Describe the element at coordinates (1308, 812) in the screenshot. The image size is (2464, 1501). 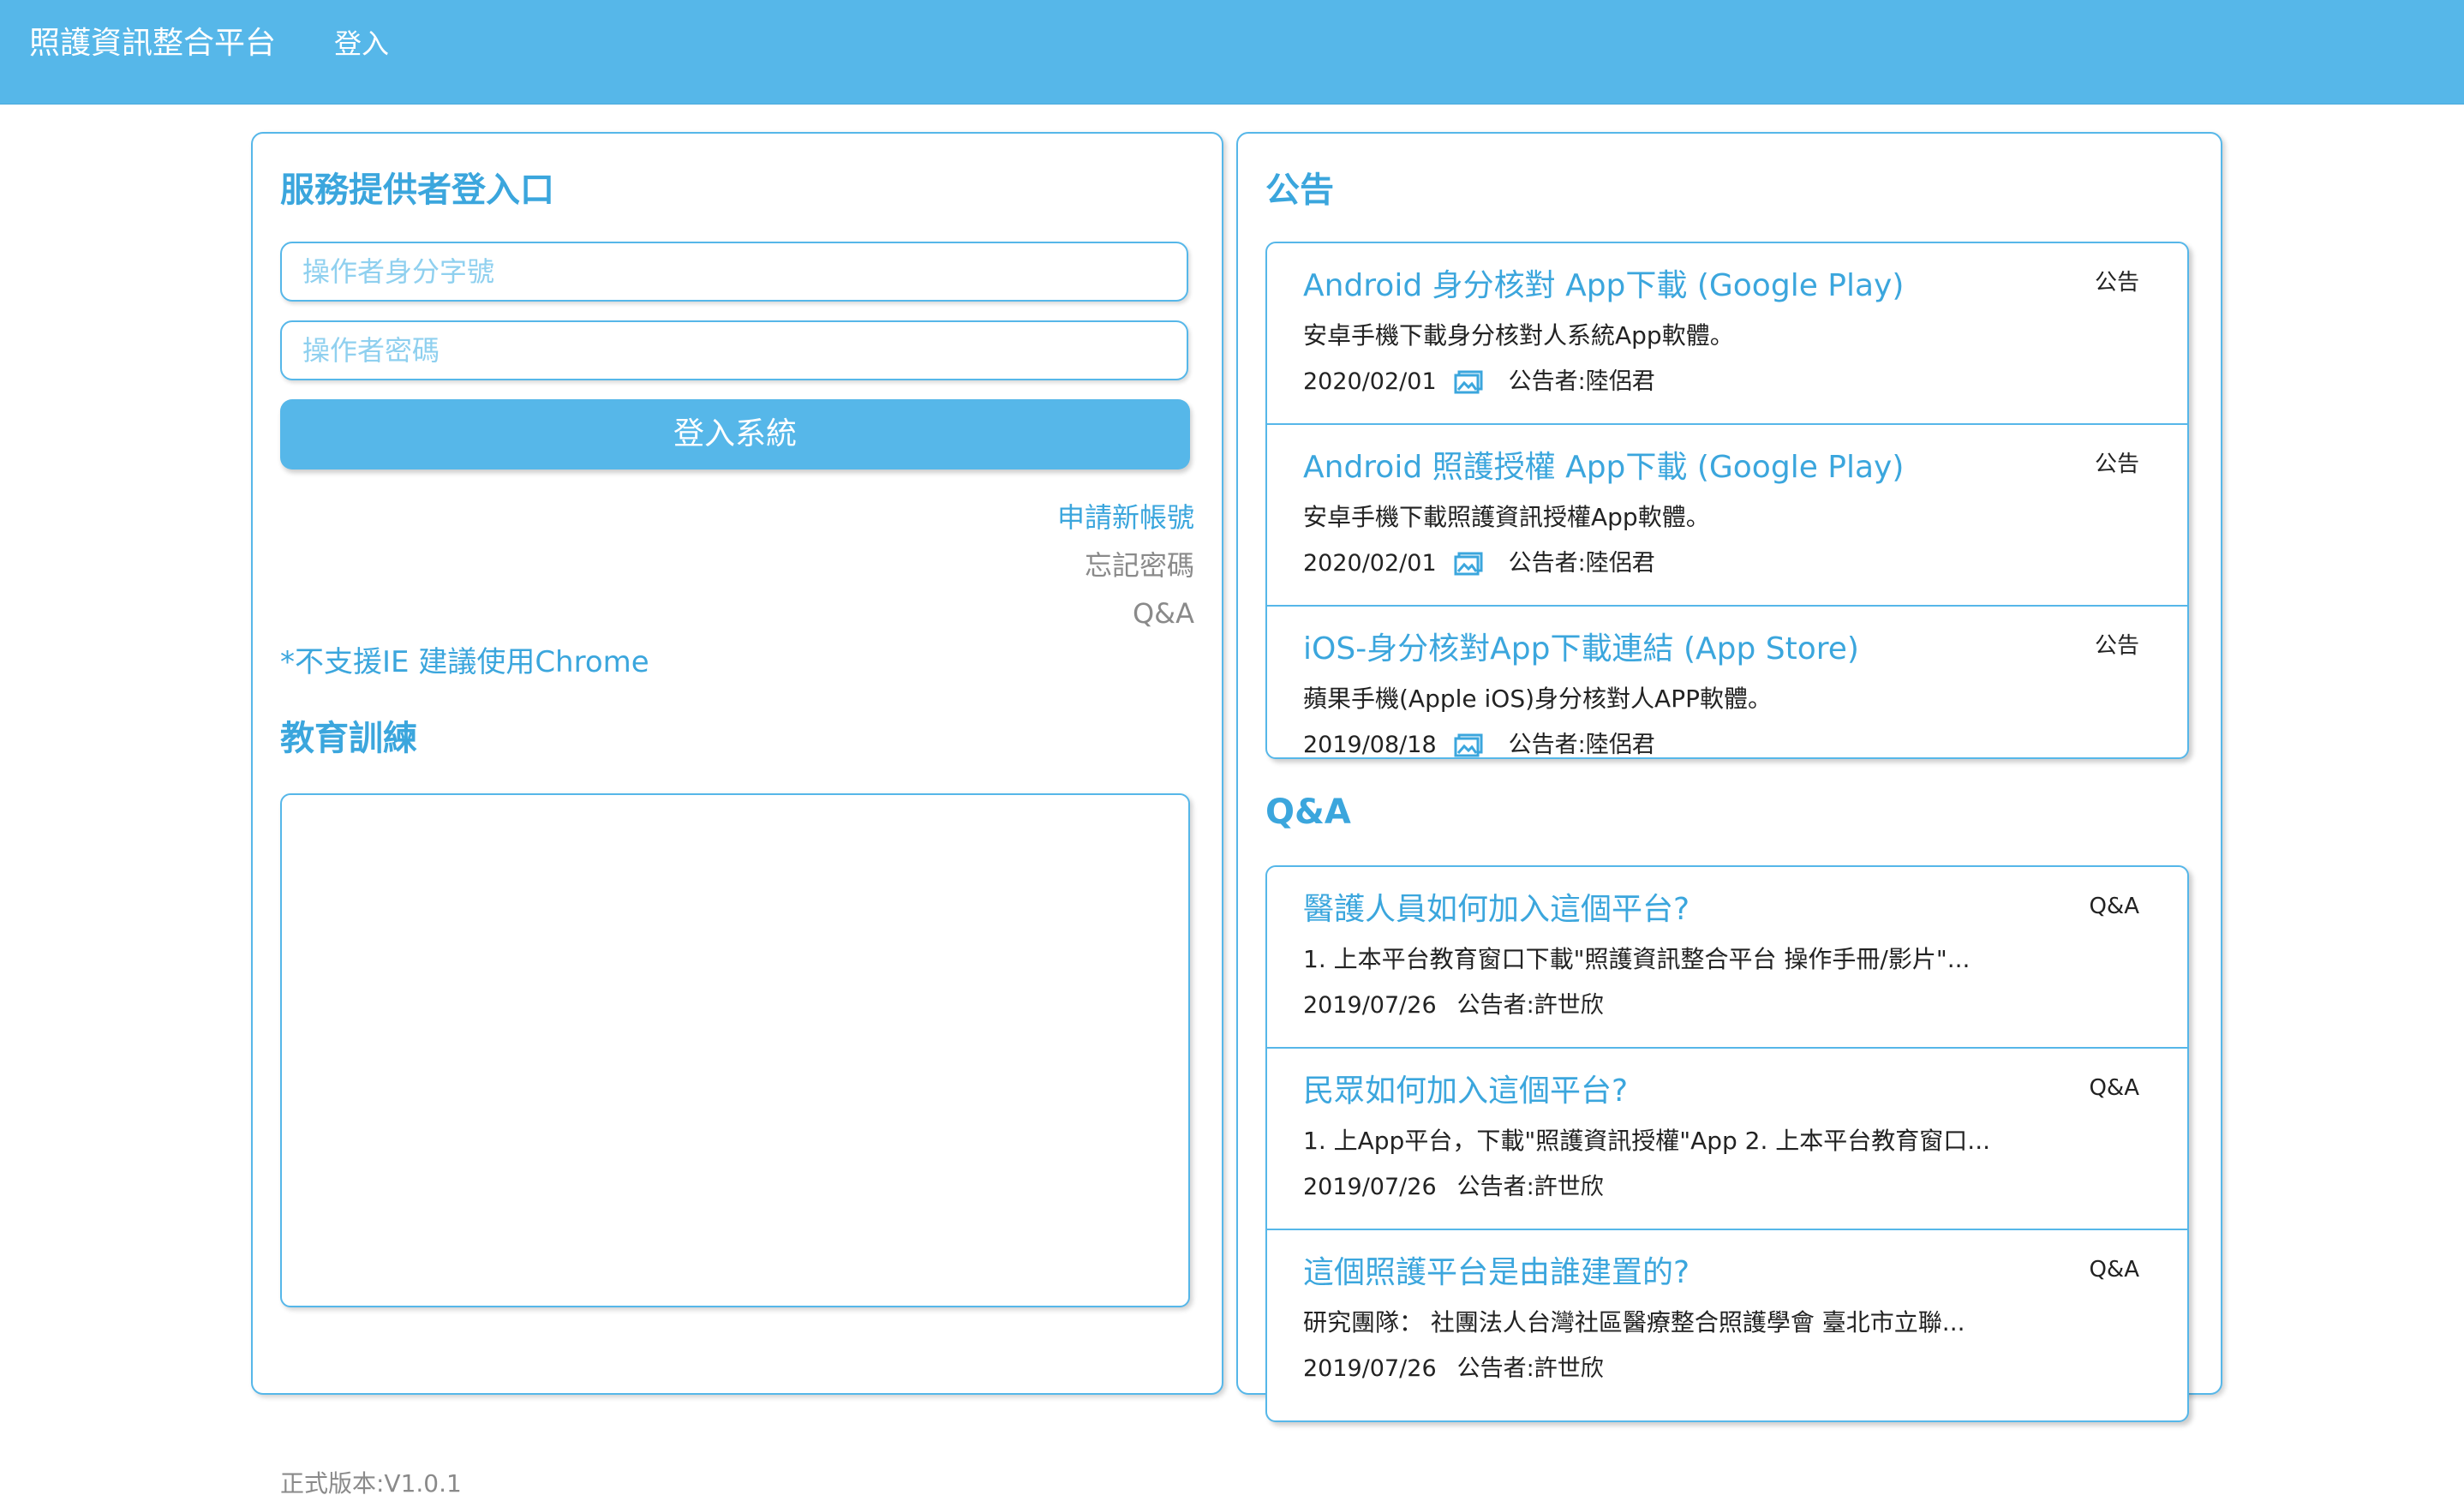
I see `qa-title: Q&A` at that location.